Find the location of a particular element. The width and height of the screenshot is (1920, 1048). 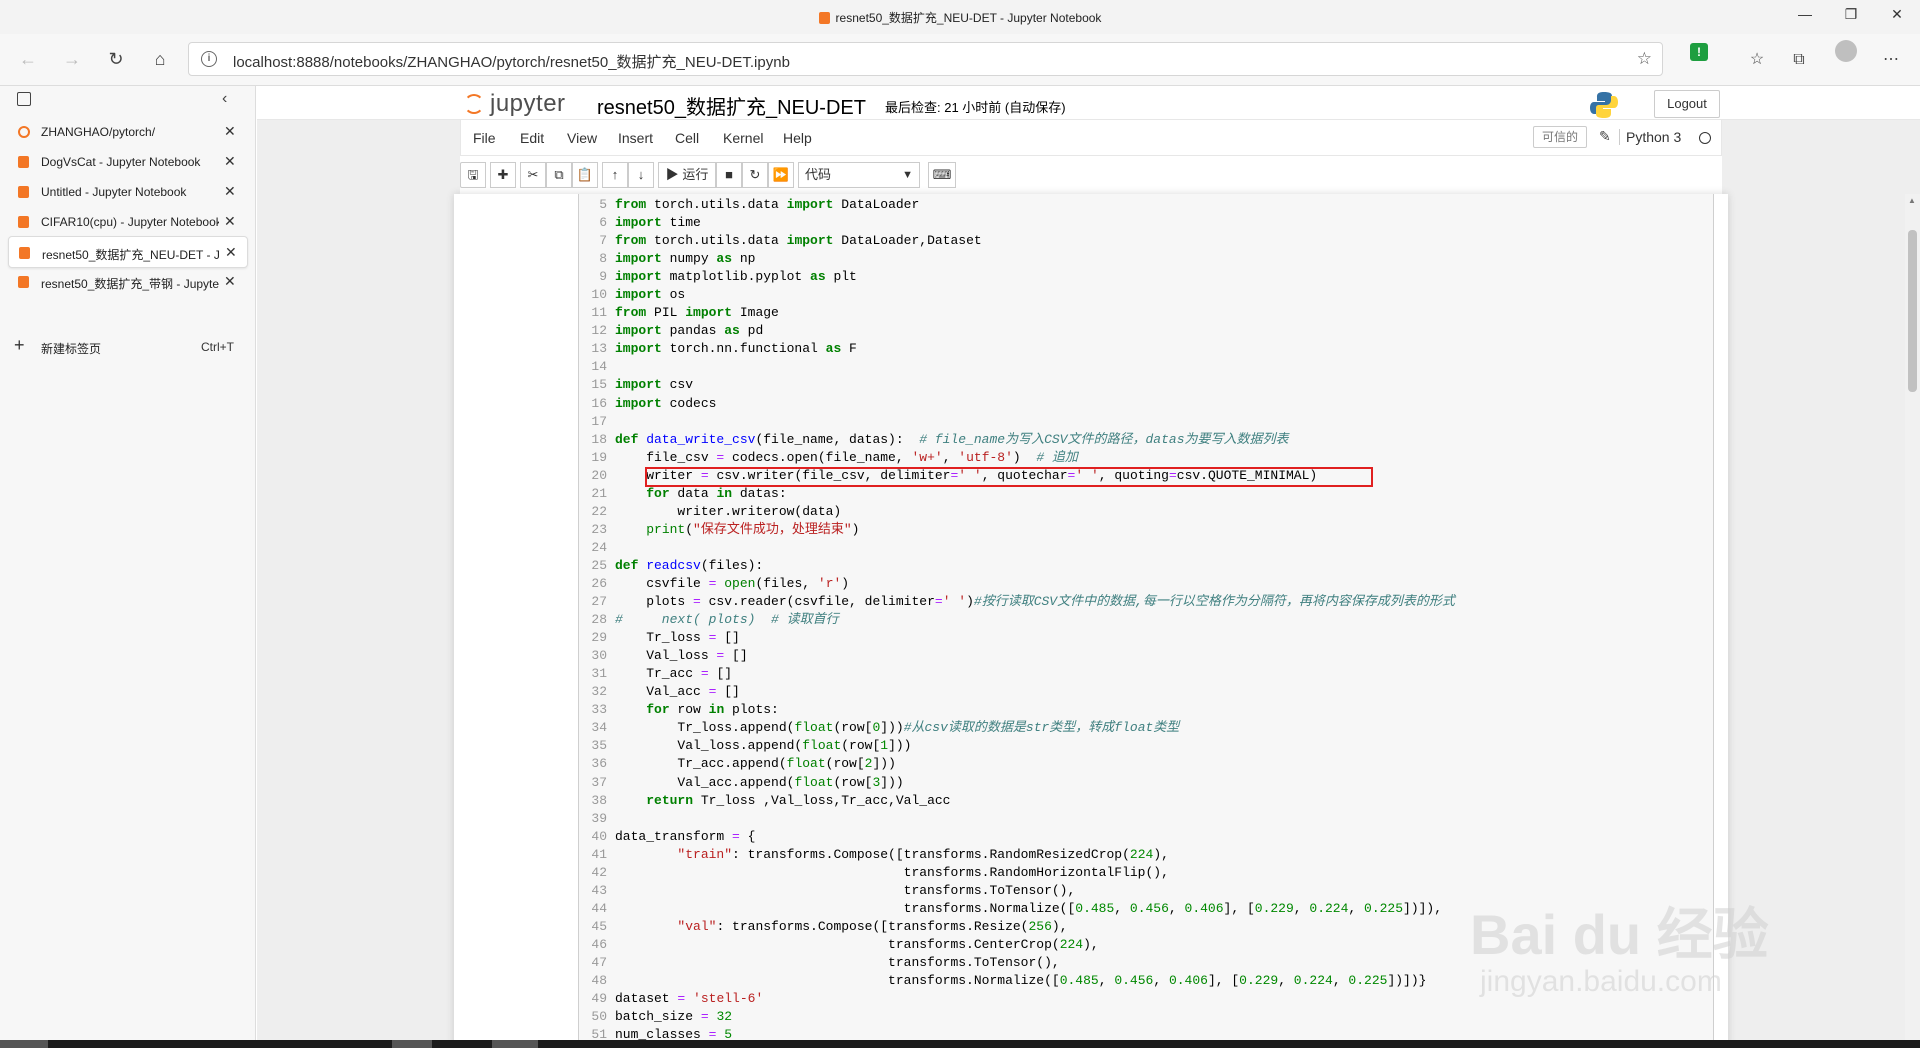

code-line: 37 Val_acc.append(float(row[3])) is located at coordinates (1147, 783).